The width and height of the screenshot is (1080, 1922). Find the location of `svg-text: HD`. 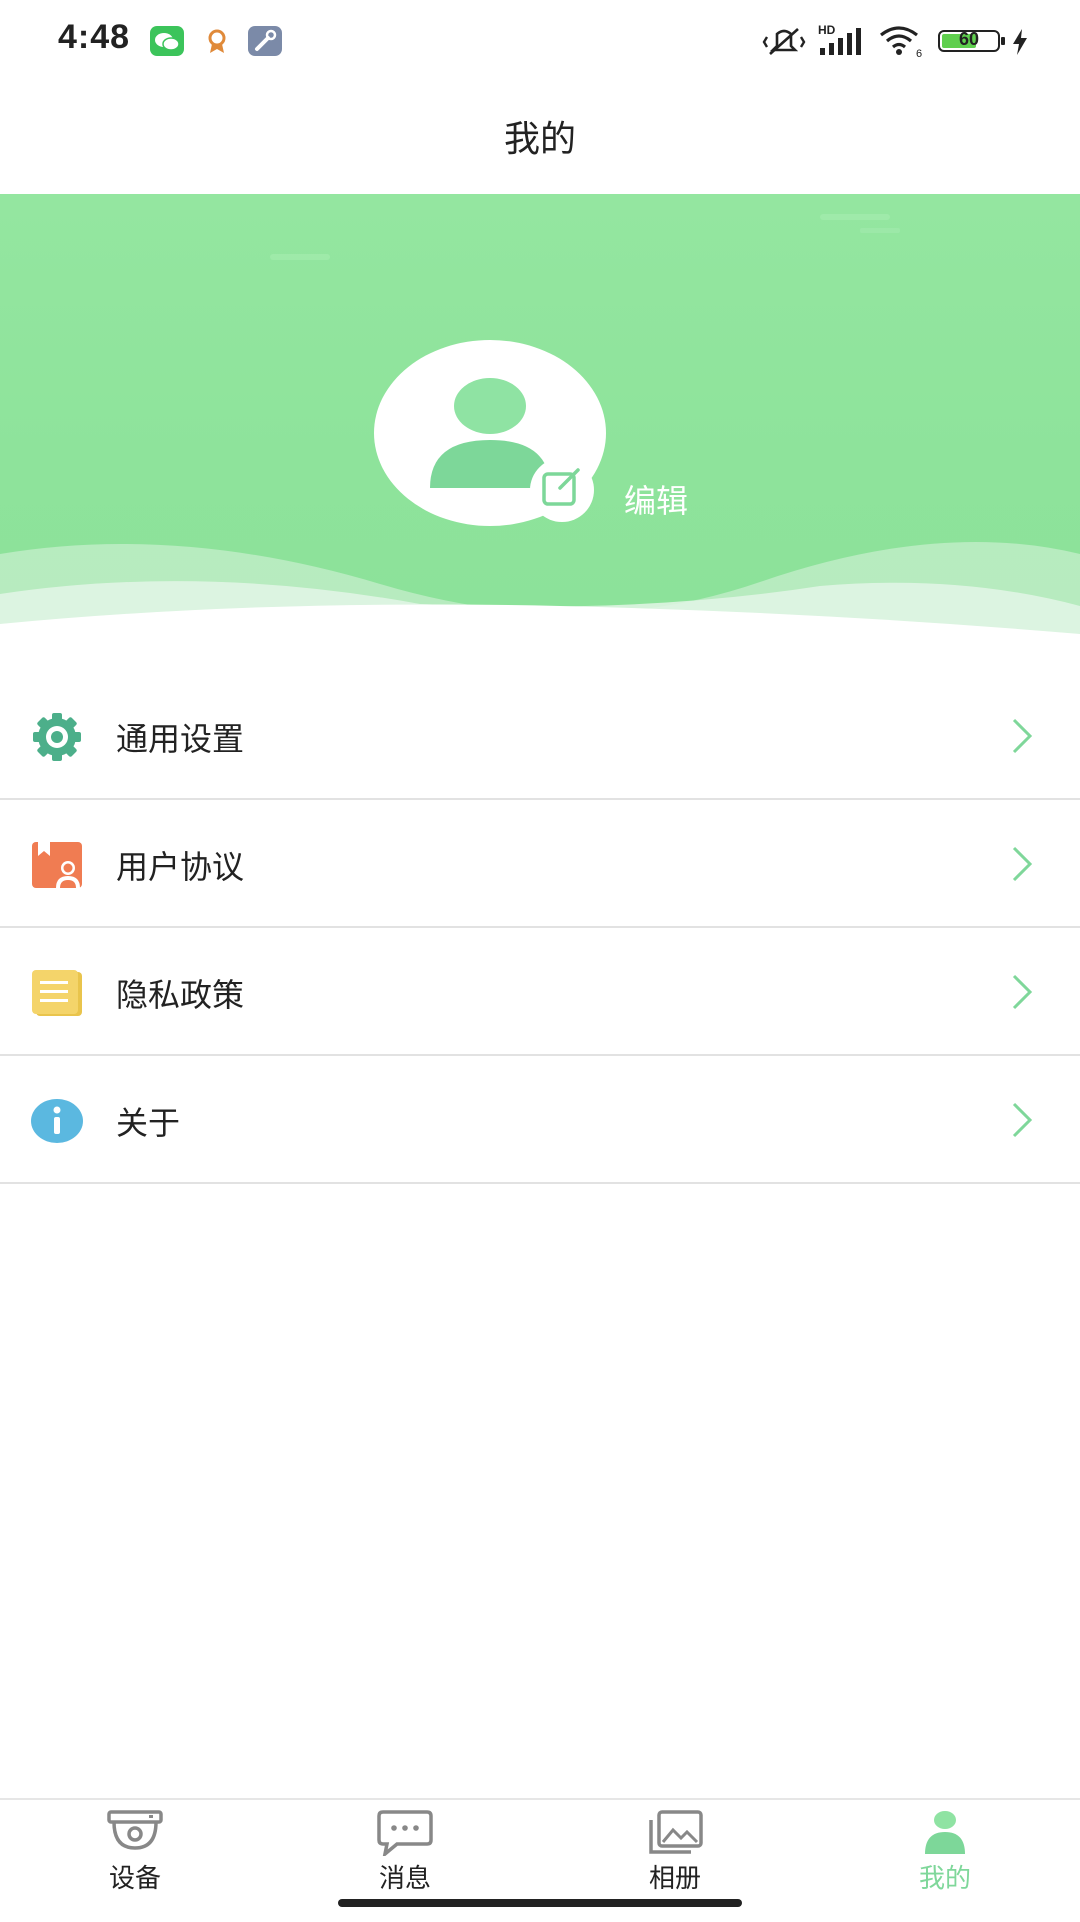

svg-text: HD is located at coordinates (827, 30).